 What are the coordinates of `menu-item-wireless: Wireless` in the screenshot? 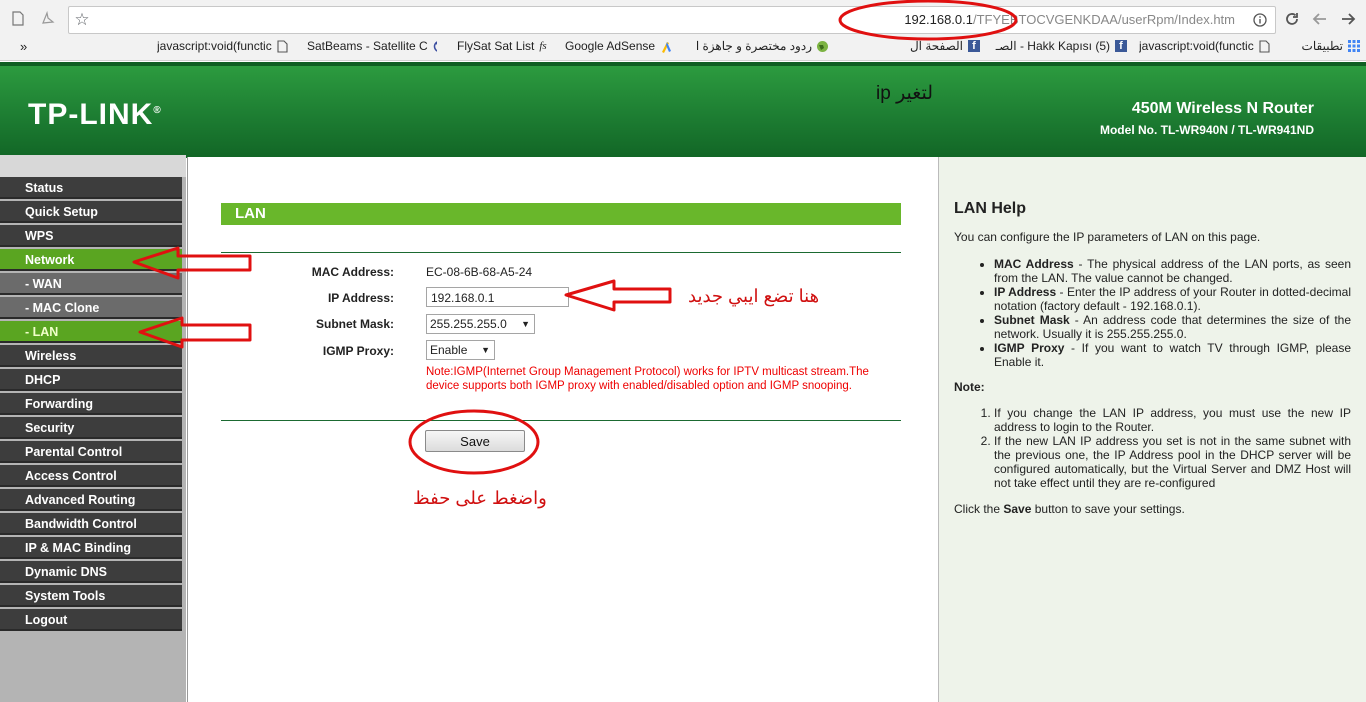 It's located at (91, 356).